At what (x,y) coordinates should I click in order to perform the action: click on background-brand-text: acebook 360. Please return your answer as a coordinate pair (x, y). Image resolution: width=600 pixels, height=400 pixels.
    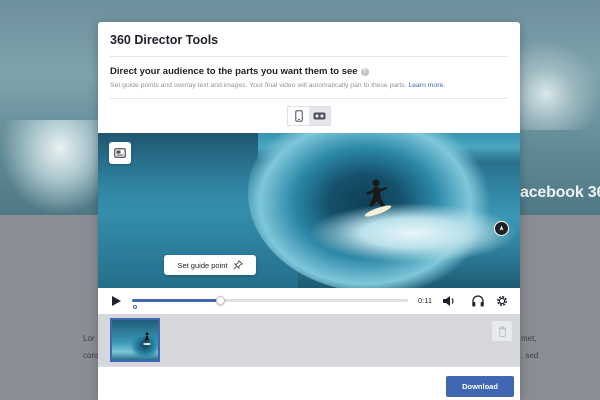
    Looking at the image, I should click on (560, 192).